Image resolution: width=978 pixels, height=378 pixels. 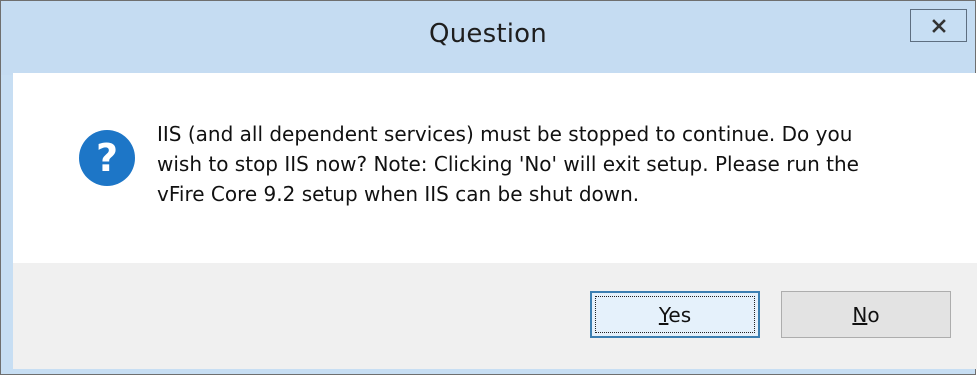 I want to click on yes-label-rest: es, so click(x=680, y=314).